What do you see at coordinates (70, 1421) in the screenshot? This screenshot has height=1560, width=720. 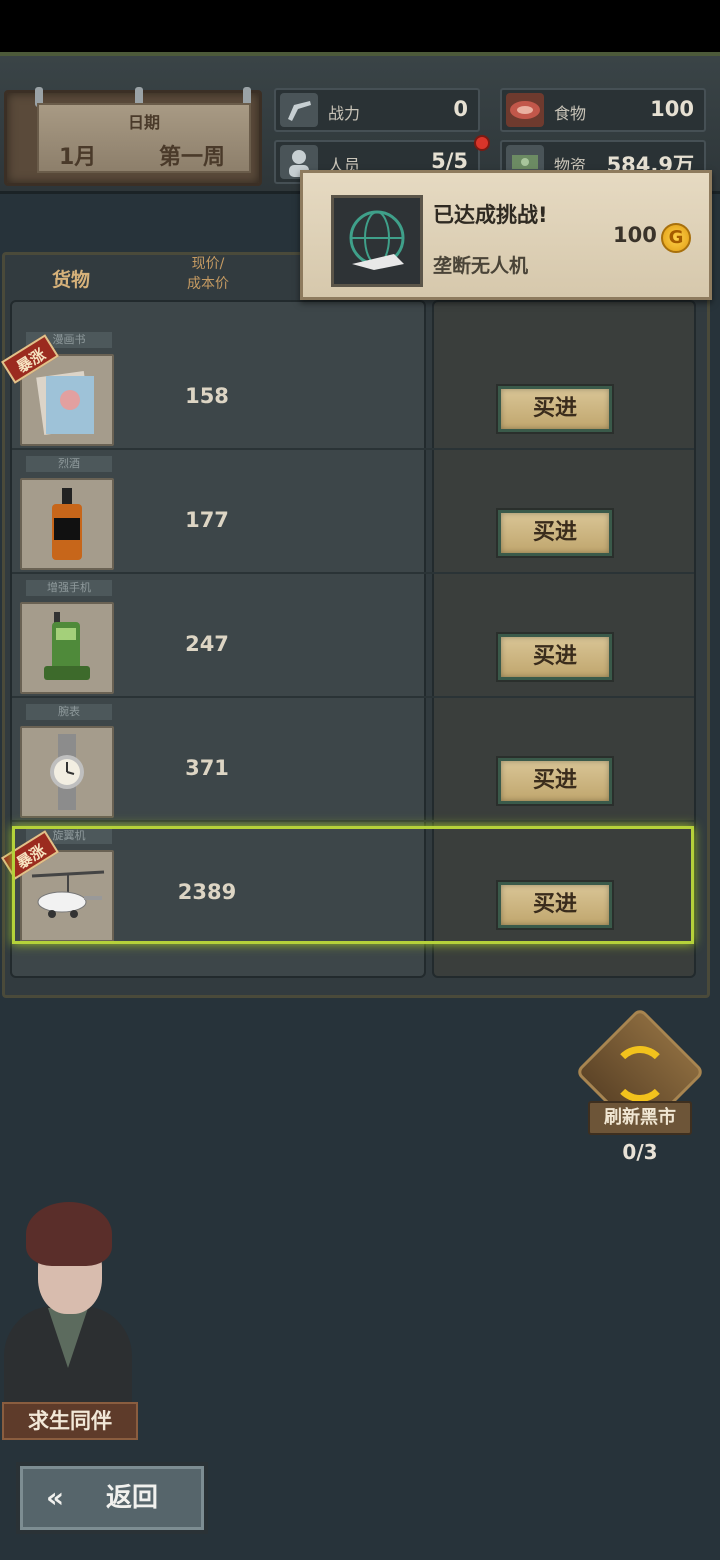 I see `companion-button: 求生同伴` at bounding box center [70, 1421].